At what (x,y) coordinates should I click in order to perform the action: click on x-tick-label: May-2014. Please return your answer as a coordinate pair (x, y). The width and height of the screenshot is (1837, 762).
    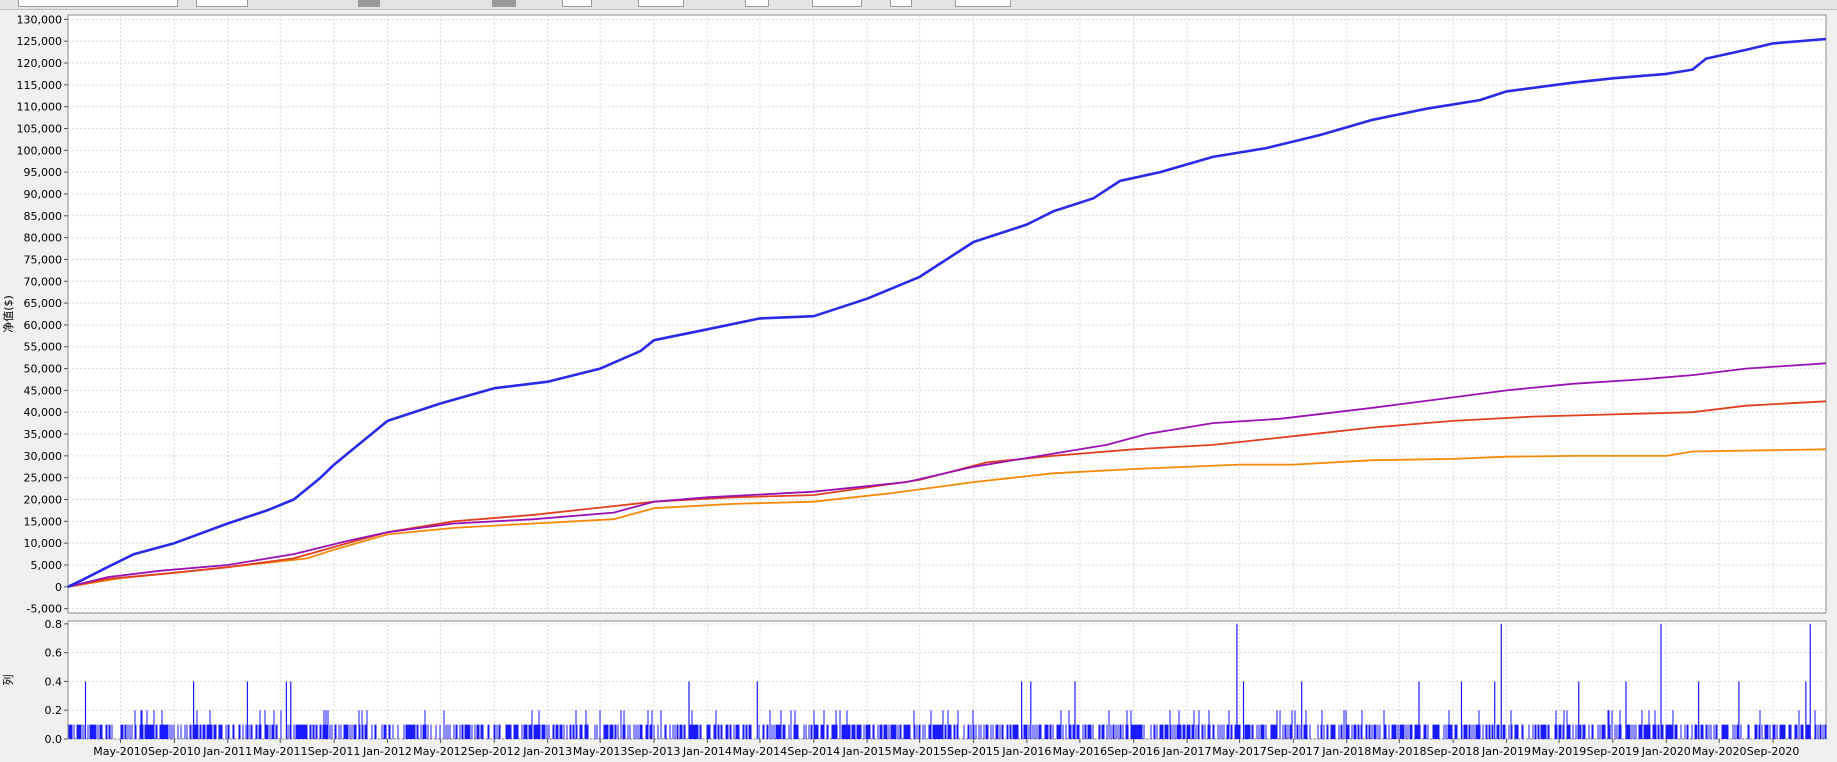
    Looking at the image, I should click on (760, 751).